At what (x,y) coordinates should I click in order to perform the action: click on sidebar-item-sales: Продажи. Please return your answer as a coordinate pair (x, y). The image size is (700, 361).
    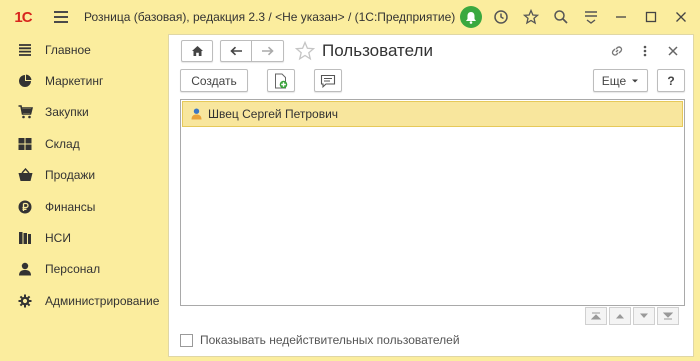
    Looking at the image, I should click on (84, 175).